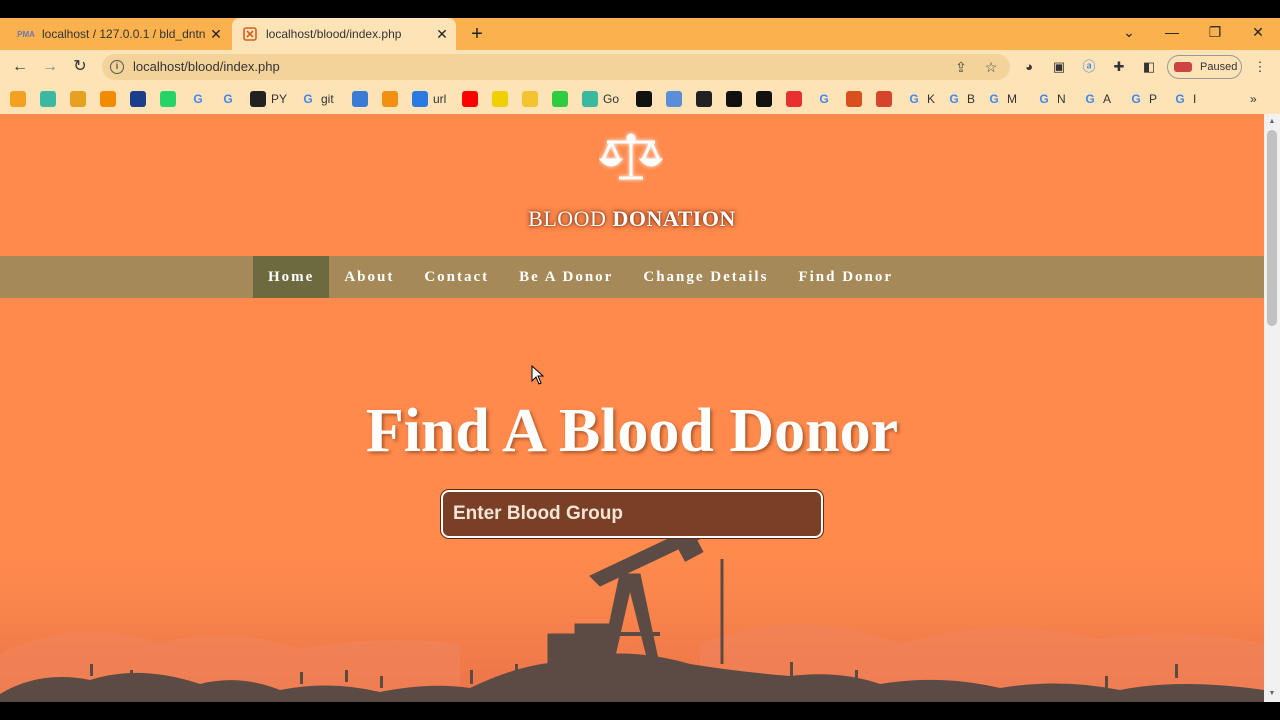 The width and height of the screenshot is (1280, 720). I want to click on nav-item-contact: Contact, so click(456, 277).